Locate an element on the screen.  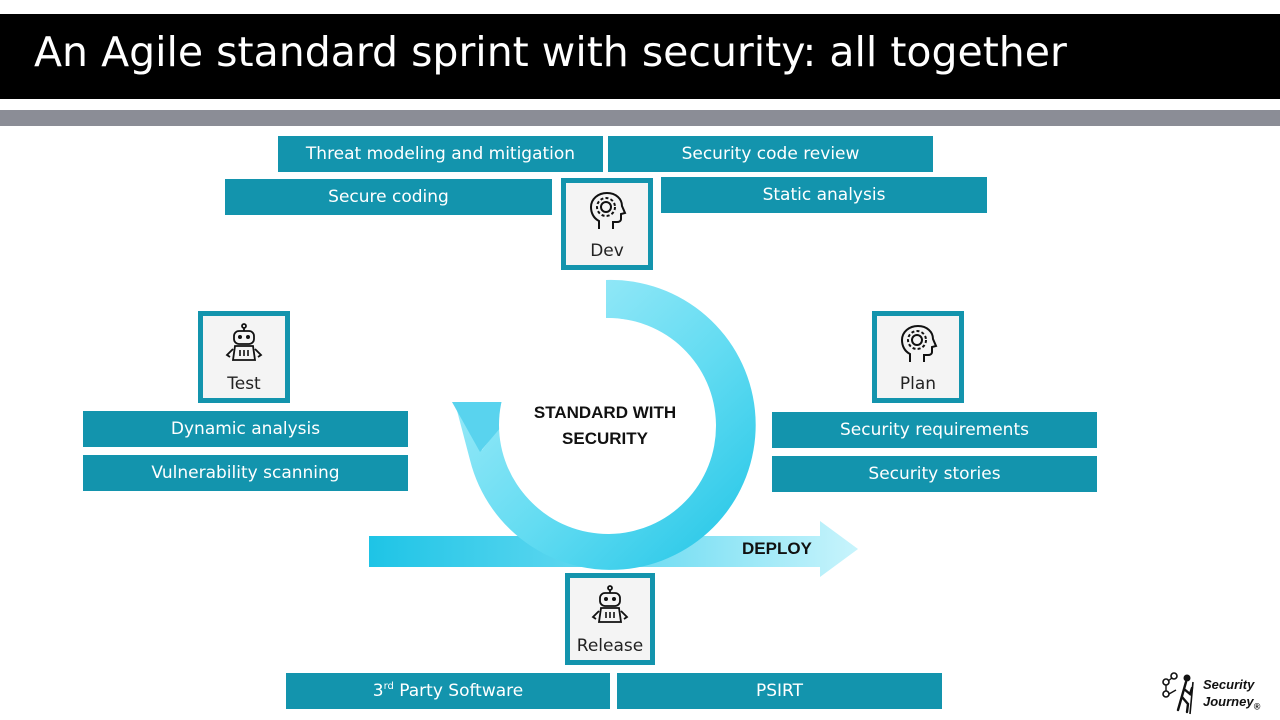
activity-static-analysis: Static analysis is located at coordinates (824, 195).